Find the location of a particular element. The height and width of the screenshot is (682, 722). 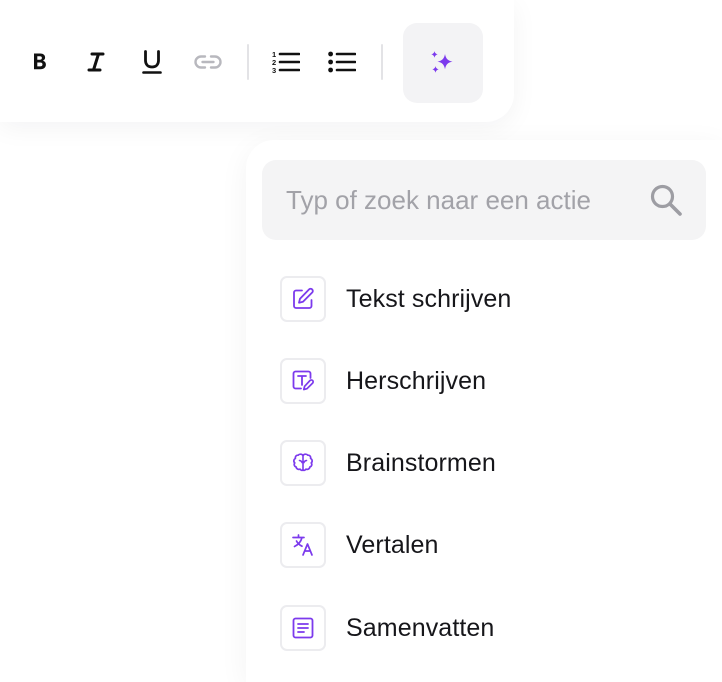

search-icon is located at coordinates (666, 200).